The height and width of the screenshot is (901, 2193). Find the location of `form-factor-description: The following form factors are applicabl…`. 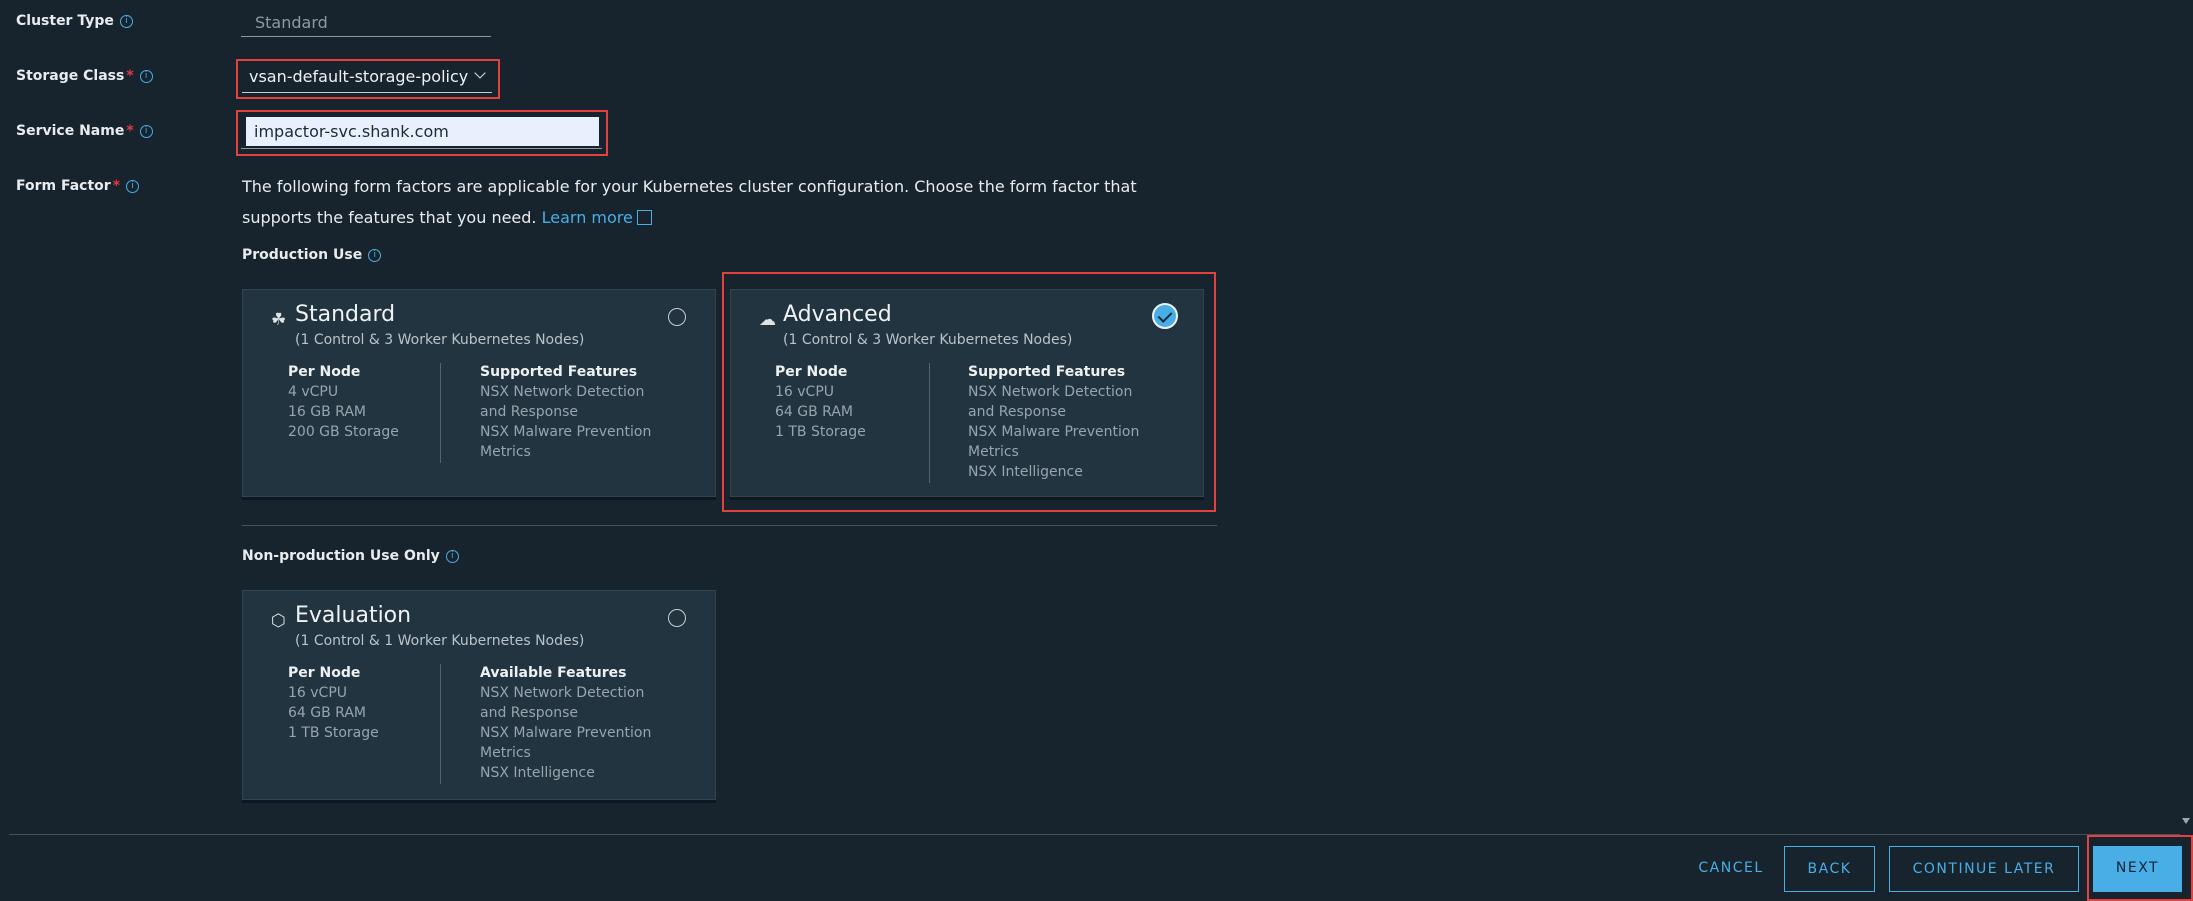

form-factor-description: The following form factors are applicabl… is located at coordinates (692, 202).